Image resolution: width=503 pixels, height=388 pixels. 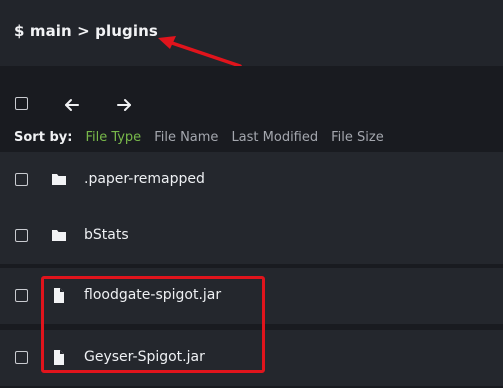 I want to click on arrow-left-icon, so click(x=72, y=105).